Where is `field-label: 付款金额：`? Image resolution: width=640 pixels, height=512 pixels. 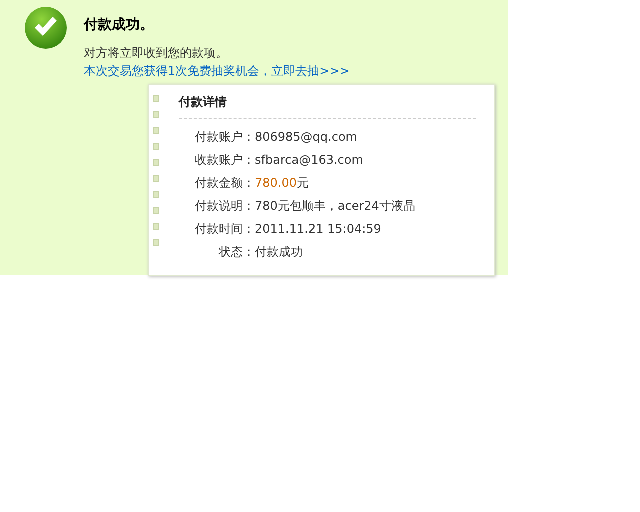
field-label: 付款金额： is located at coordinates (224, 183).